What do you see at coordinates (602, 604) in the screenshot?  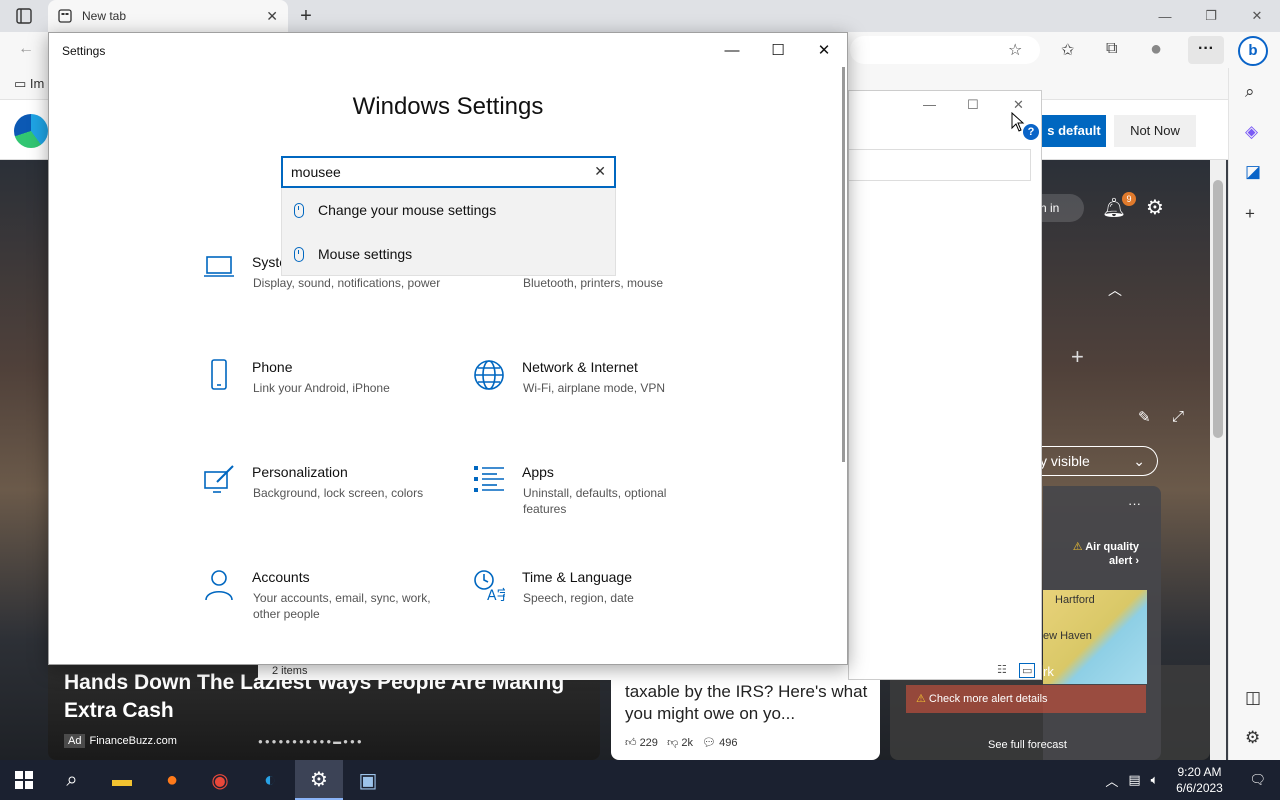 I see `category-time-language: A字 Time & Language Speech, region, date` at bounding box center [602, 604].